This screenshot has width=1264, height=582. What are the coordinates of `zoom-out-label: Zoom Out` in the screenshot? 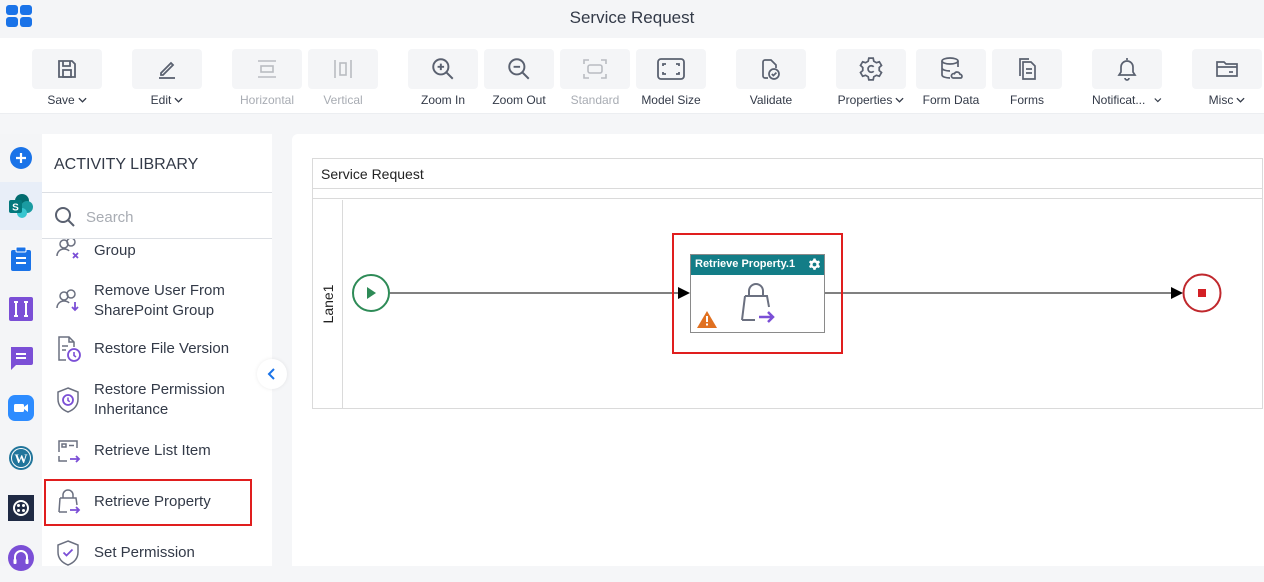 It's located at (519, 100).